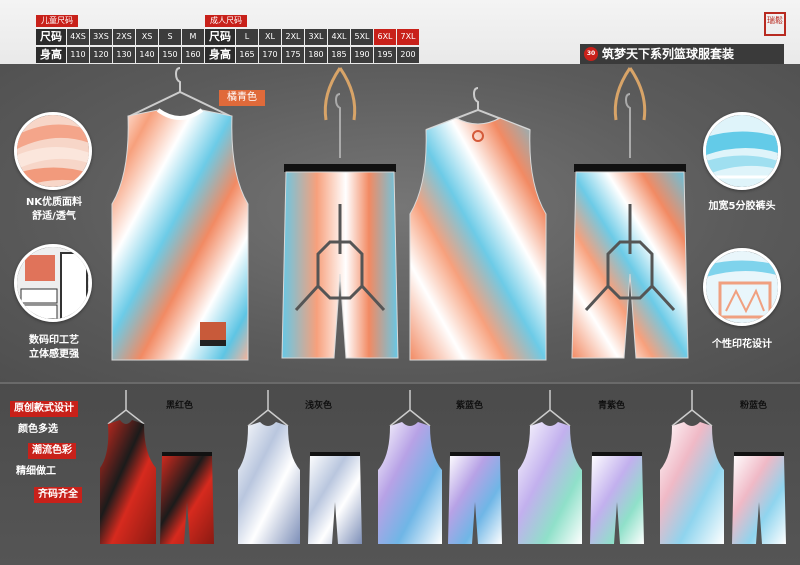 Image resolution: width=800 pixels, height=565 pixels. I want to click on height-cell: 130, so click(124, 55).